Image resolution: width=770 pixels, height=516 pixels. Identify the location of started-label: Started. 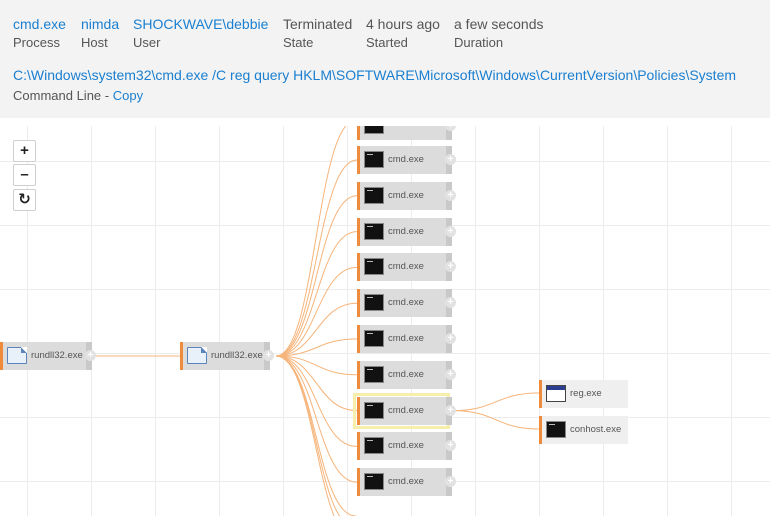
(387, 42).